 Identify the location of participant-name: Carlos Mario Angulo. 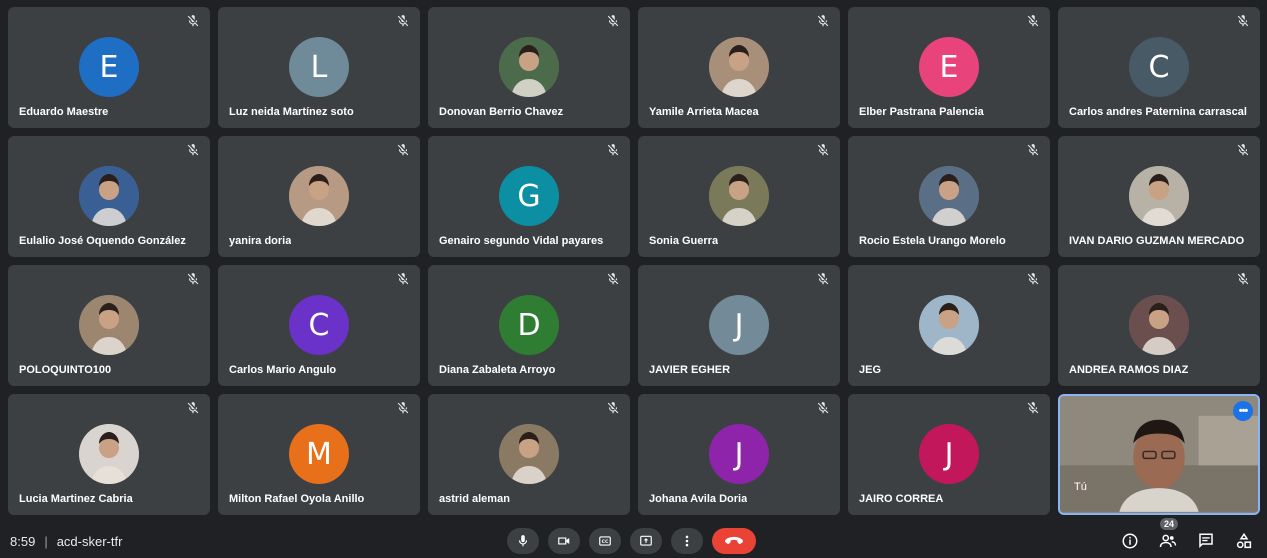
(283, 370).